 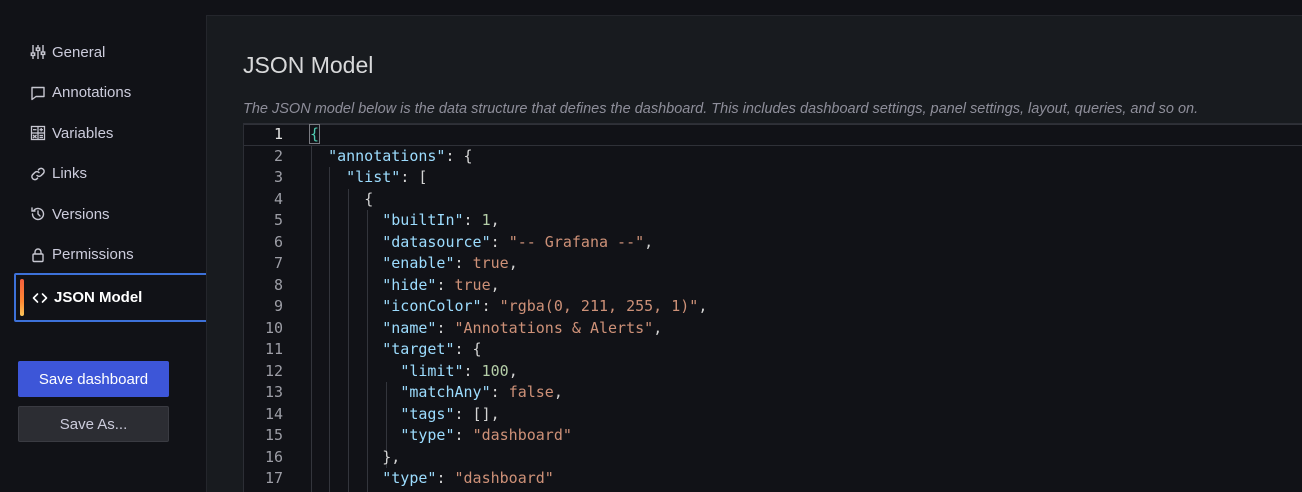 I want to click on save-dashboard-button: Save dashboard, so click(x=93, y=379).